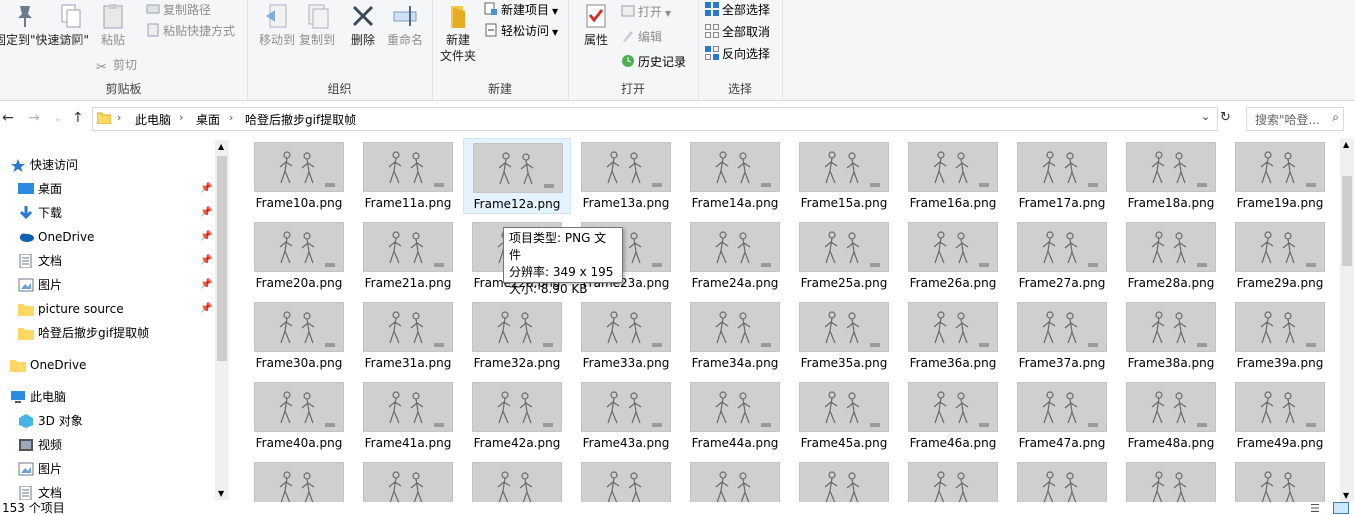 This screenshot has width=1355, height=515. Describe the element at coordinates (458, 33) in the screenshot. I see `new-folder-button: 新建 文件夹` at that location.